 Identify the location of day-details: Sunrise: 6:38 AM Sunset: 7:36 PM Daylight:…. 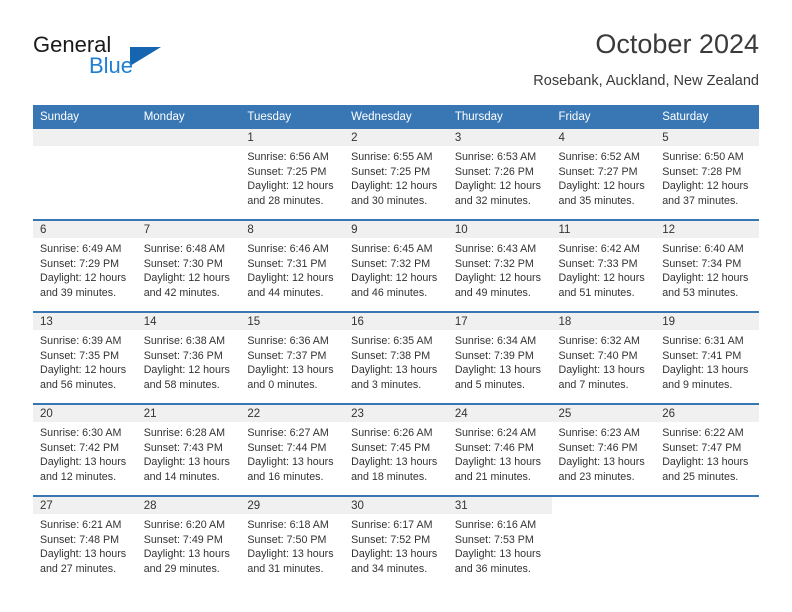
(189, 361).